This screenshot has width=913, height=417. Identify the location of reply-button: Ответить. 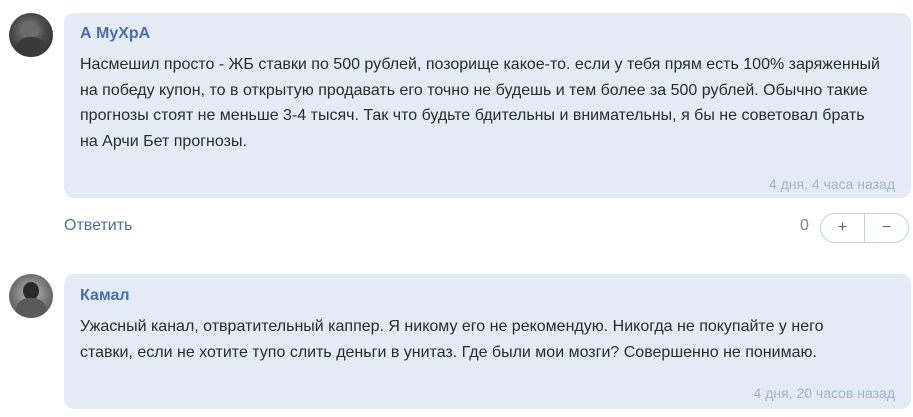
(98, 226).